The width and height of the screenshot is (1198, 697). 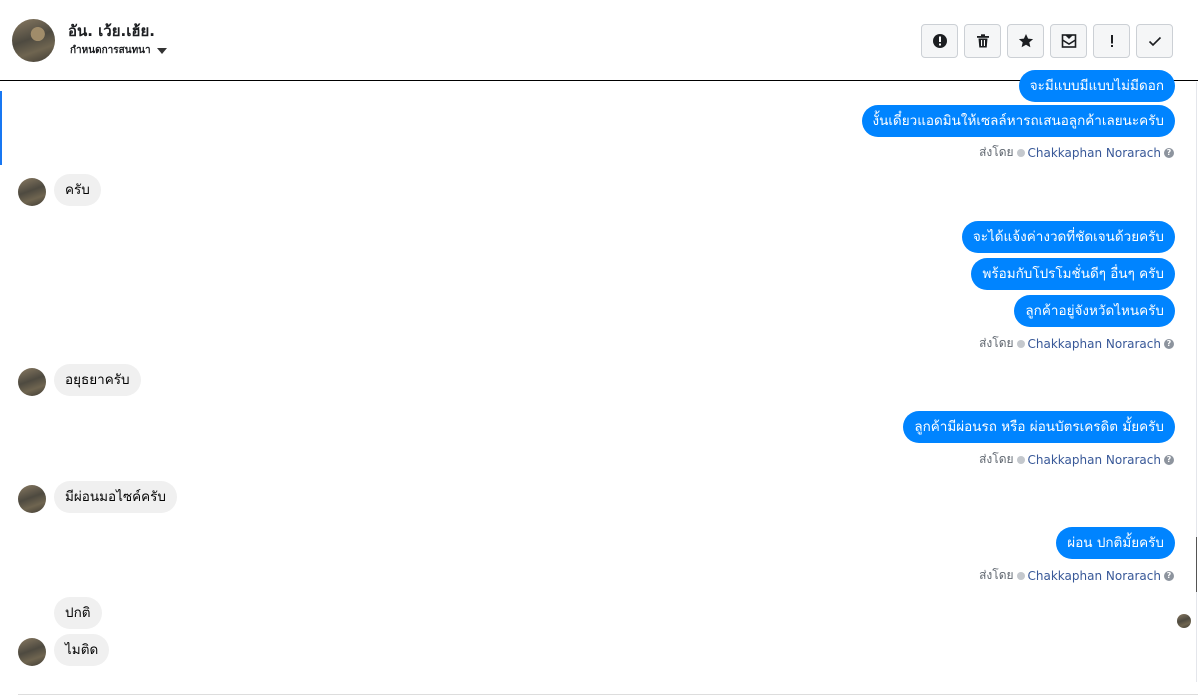 What do you see at coordinates (1068, 237) in the screenshot?
I see `message-outgoing: จะได้แจ้งค่างวดที่ชัดเจนด้วยครับ` at bounding box center [1068, 237].